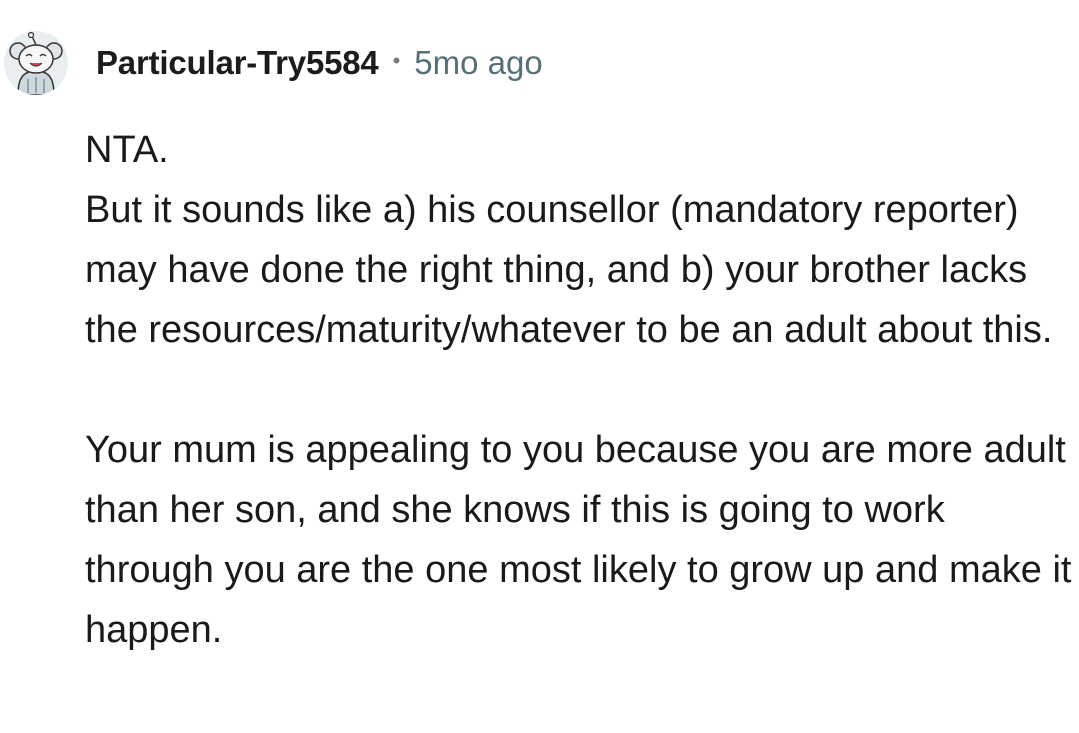 The width and height of the screenshot is (1079, 733). I want to click on comment-header: Particular-Try5584 • 5mo ago, so click(273, 63).